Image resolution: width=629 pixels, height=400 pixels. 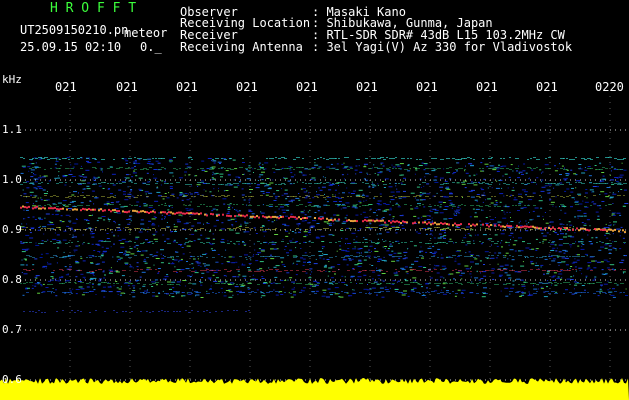 I want to click on antenna-label: Receiving Antenna, so click(x=241, y=47).